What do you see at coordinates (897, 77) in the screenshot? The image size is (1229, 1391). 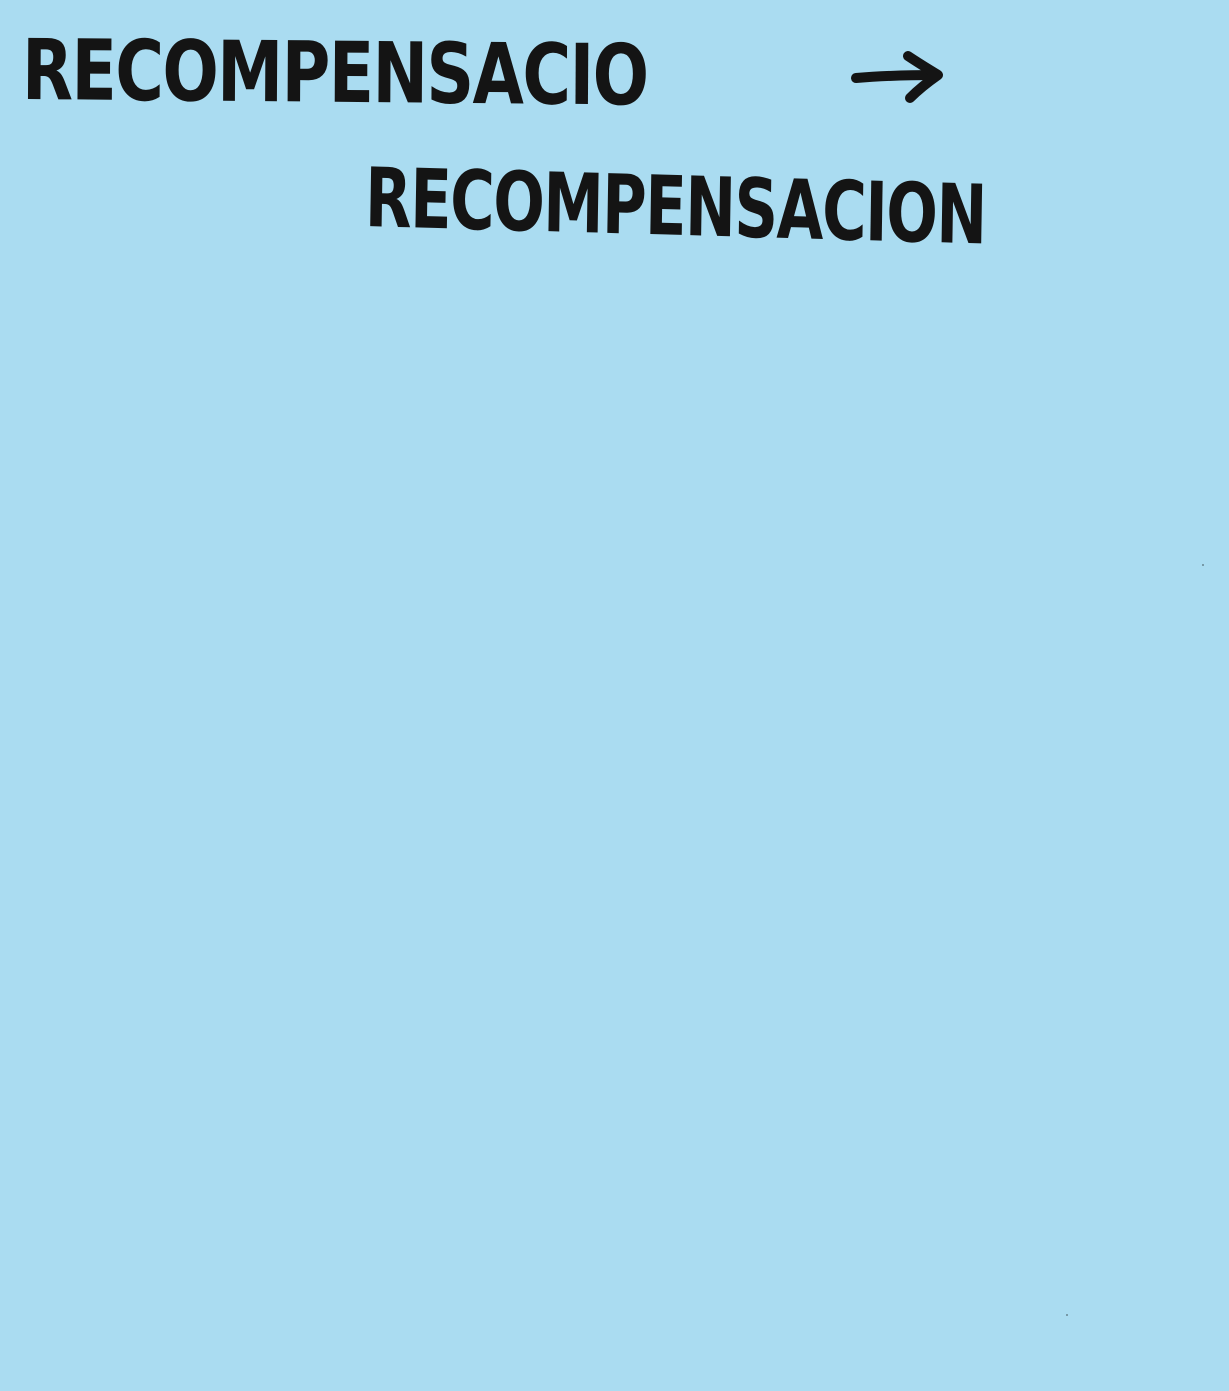 I see `right-arrow-icon` at bounding box center [897, 77].